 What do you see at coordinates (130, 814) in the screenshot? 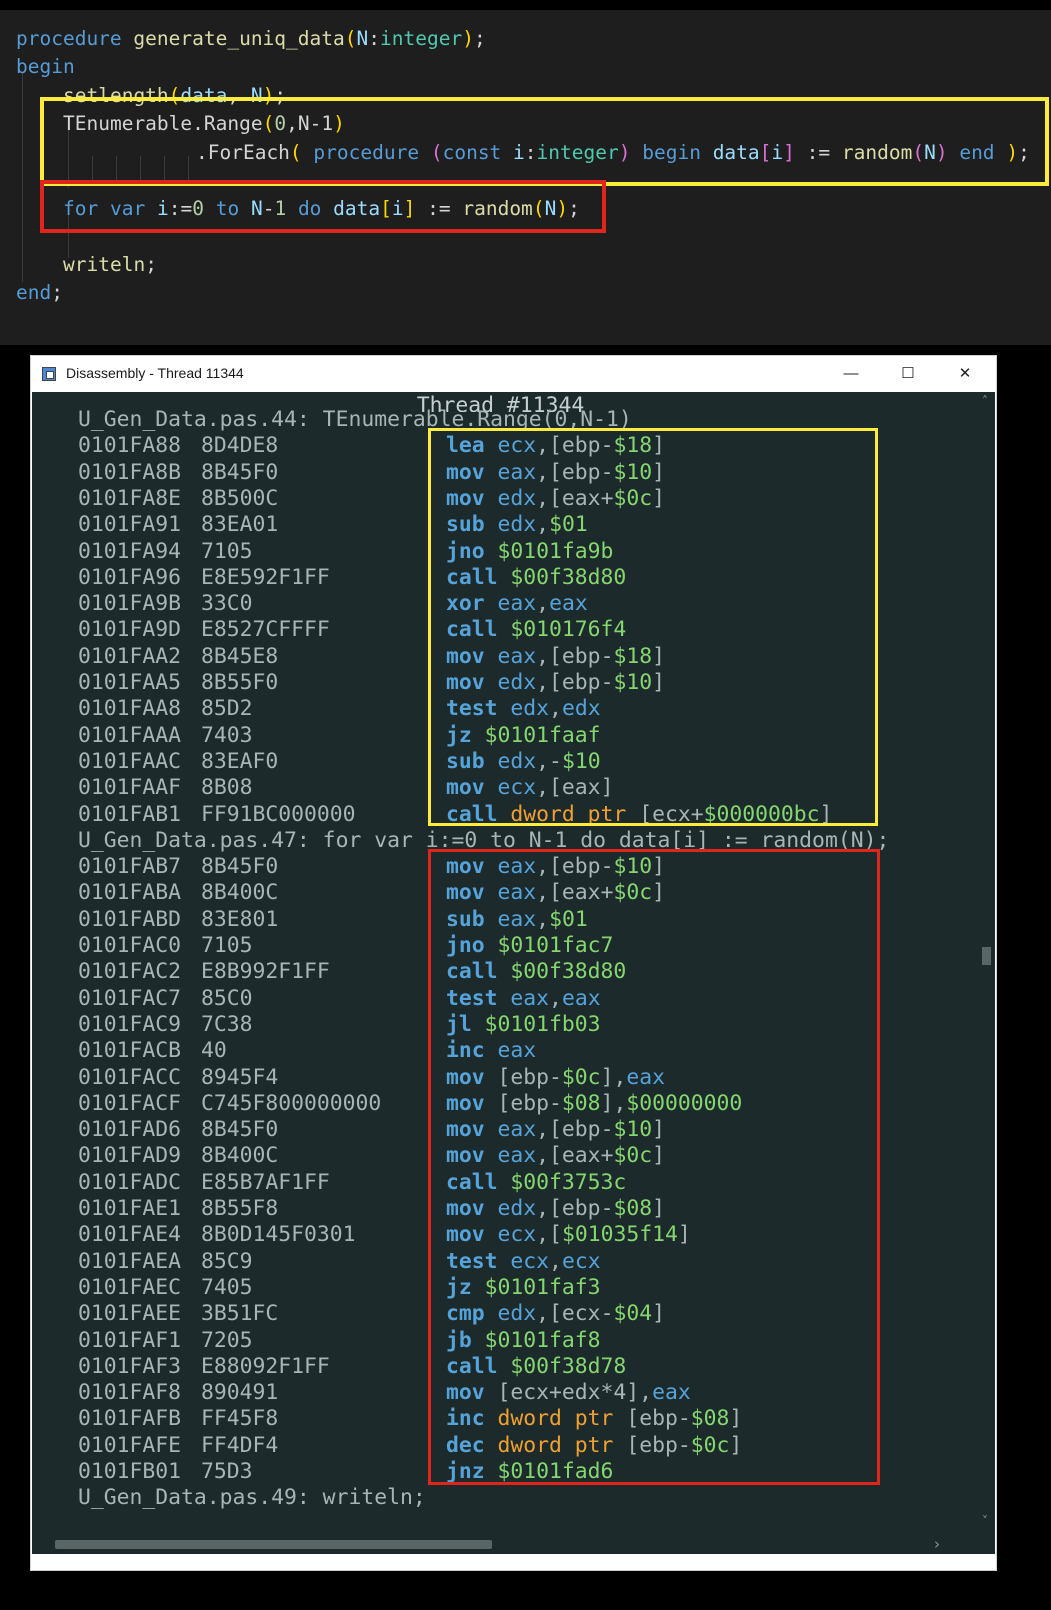
I see `instruction-address: 0101FAB1` at bounding box center [130, 814].